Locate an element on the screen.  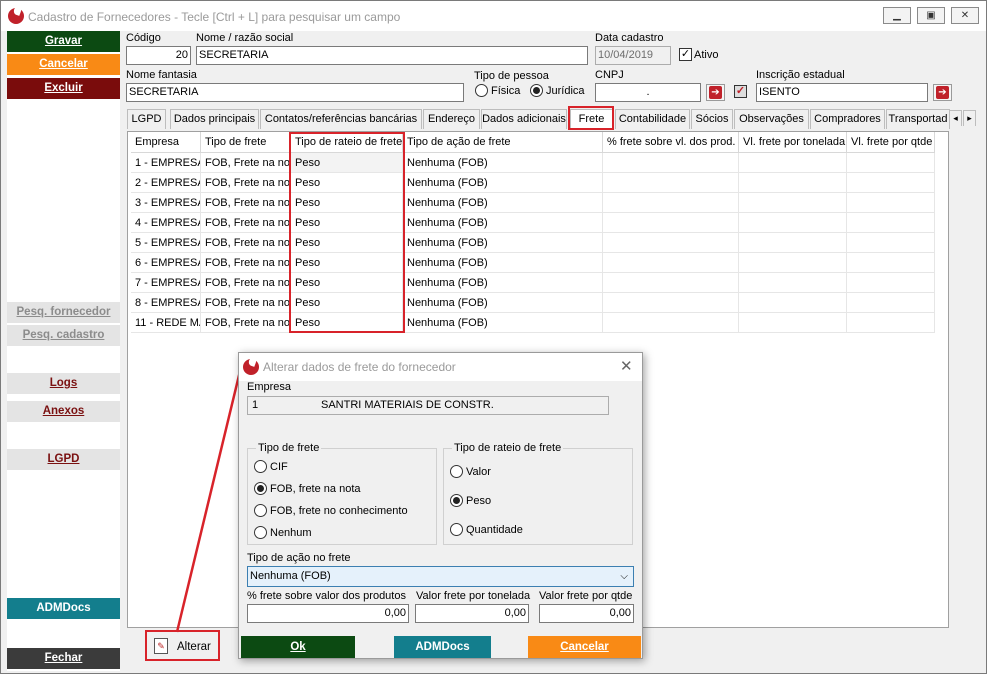
tonelada-field: 0,00 is located at coordinates (472, 613).